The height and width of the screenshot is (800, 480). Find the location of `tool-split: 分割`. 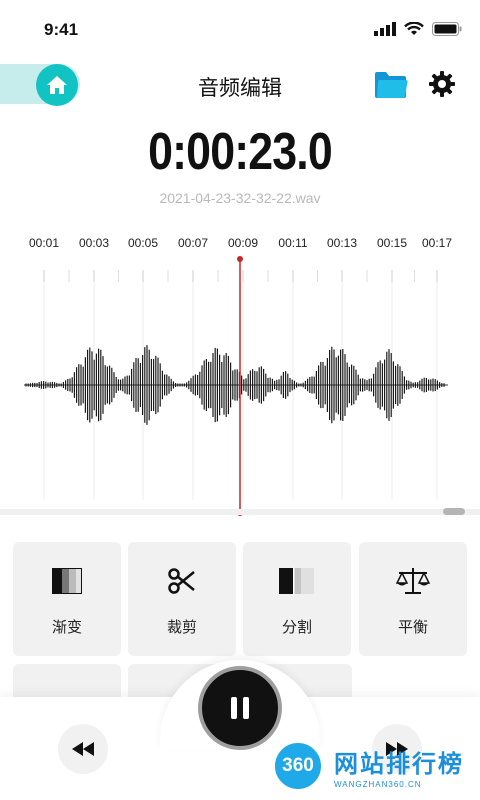

tool-split: 分割 is located at coordinates (297, 599).